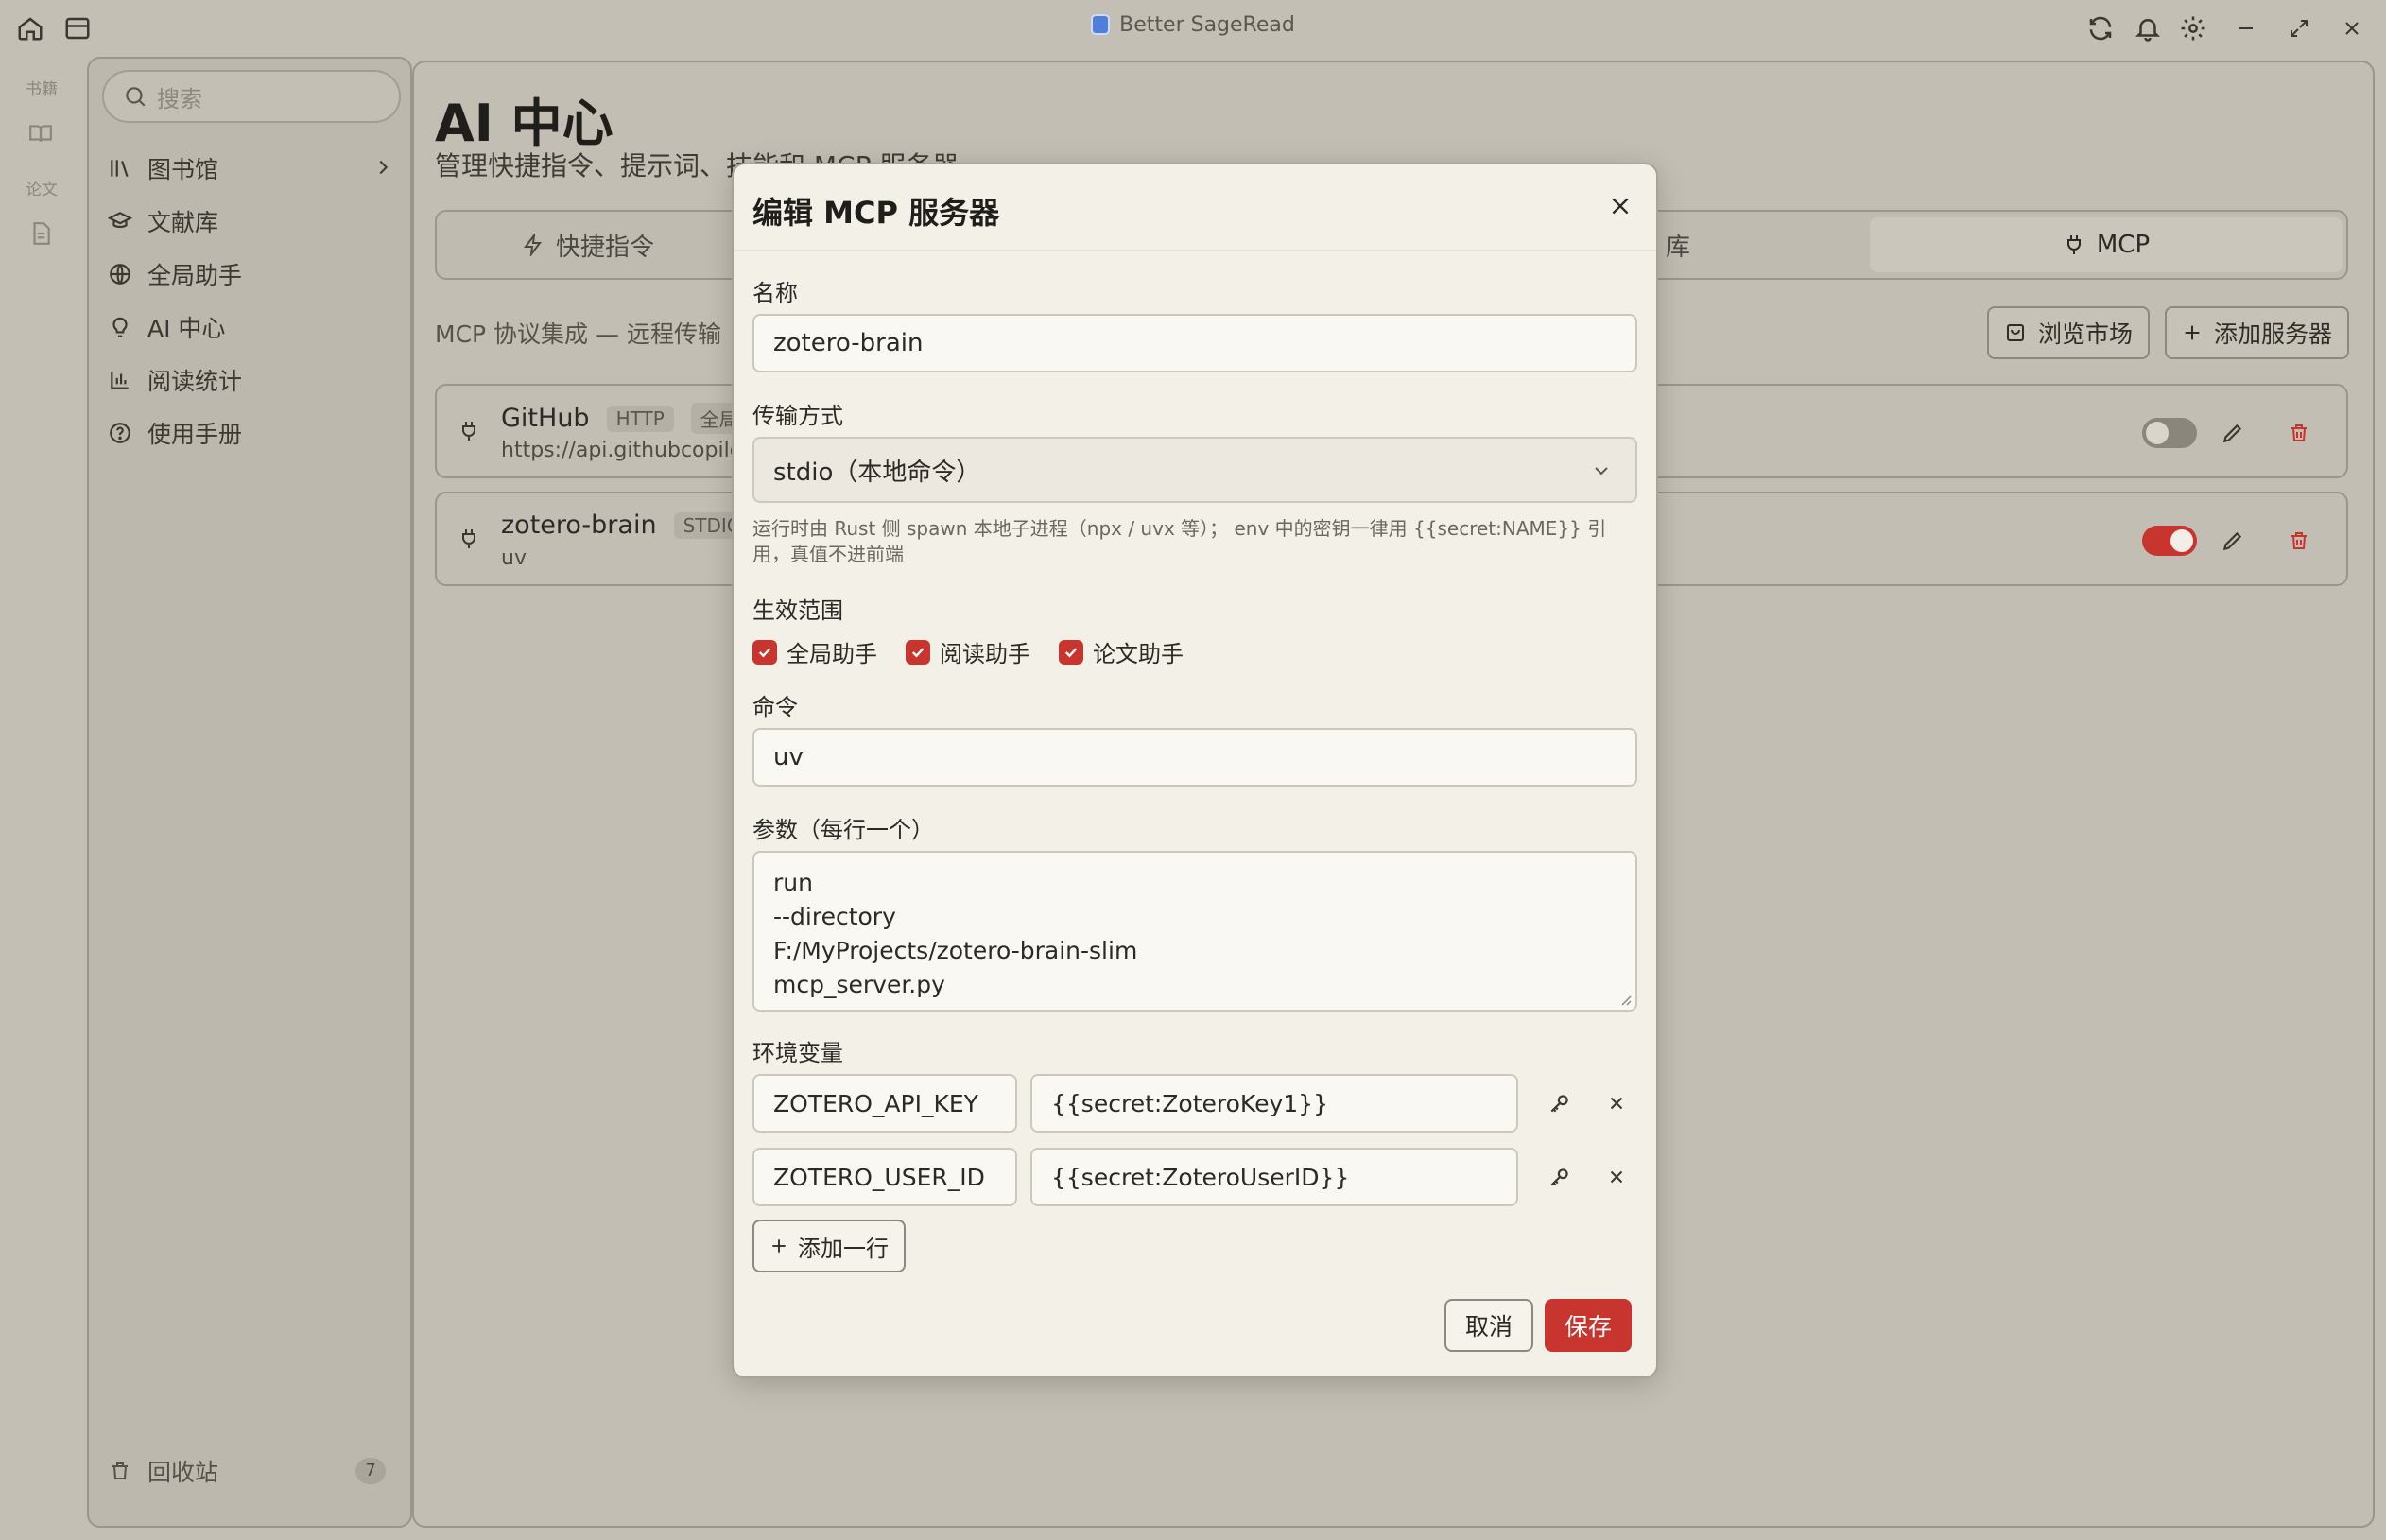 This screenshot has width=2386, height=1540. Describe the element at coordinates (120, 274) in the screenshot. I see `globe-icon` at that location.